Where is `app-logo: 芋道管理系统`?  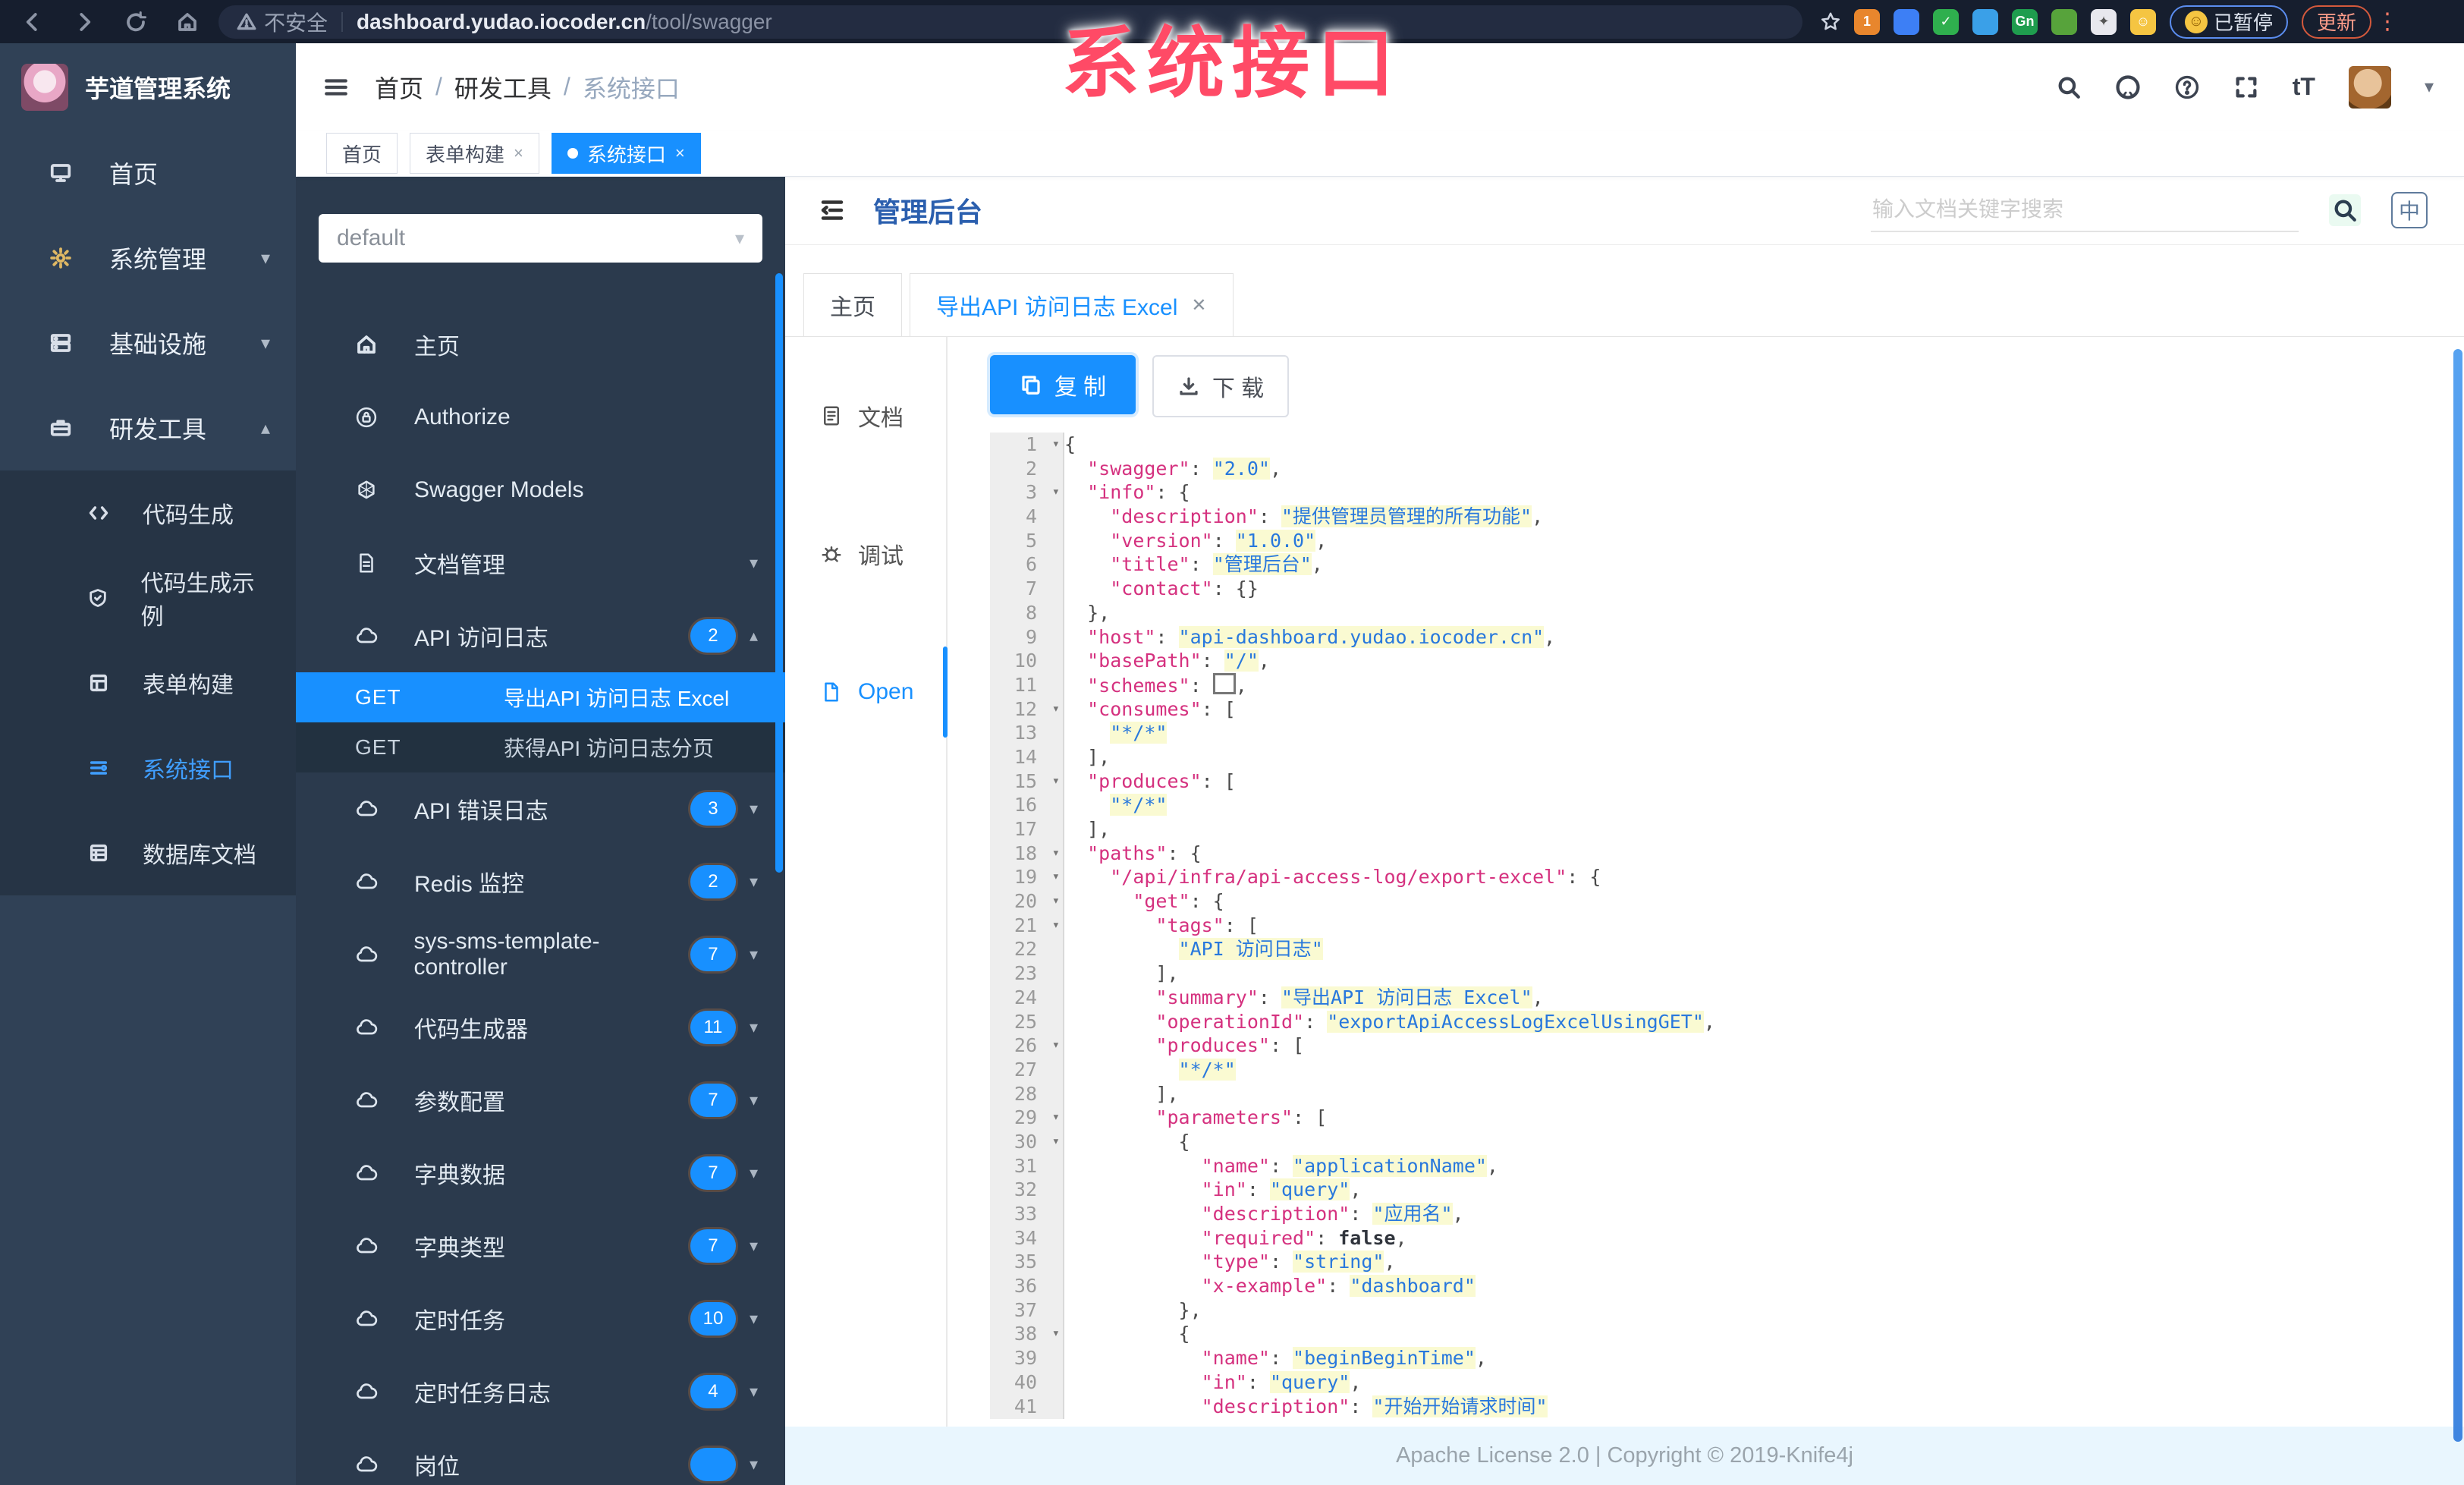 app-logo: 芋道管理系统 is located at coordinates (148, 87).